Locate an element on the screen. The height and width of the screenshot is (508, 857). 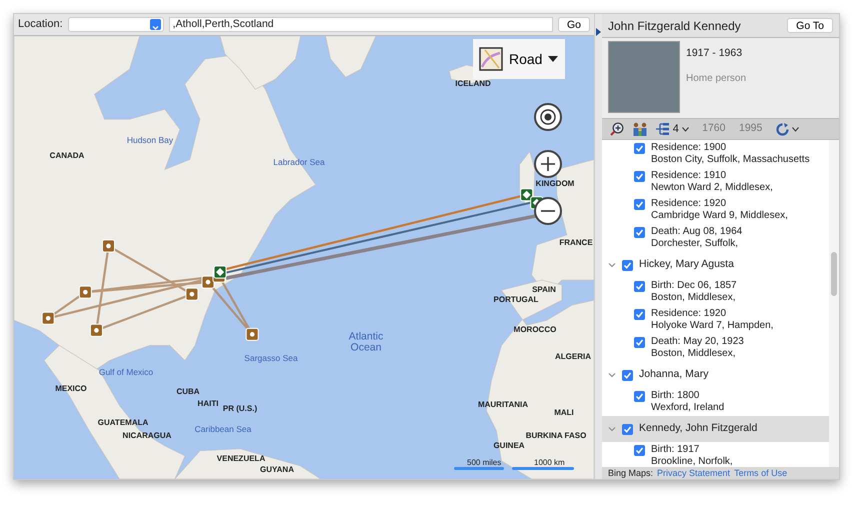
zoom-out-button is located at coordinates (548, 211).